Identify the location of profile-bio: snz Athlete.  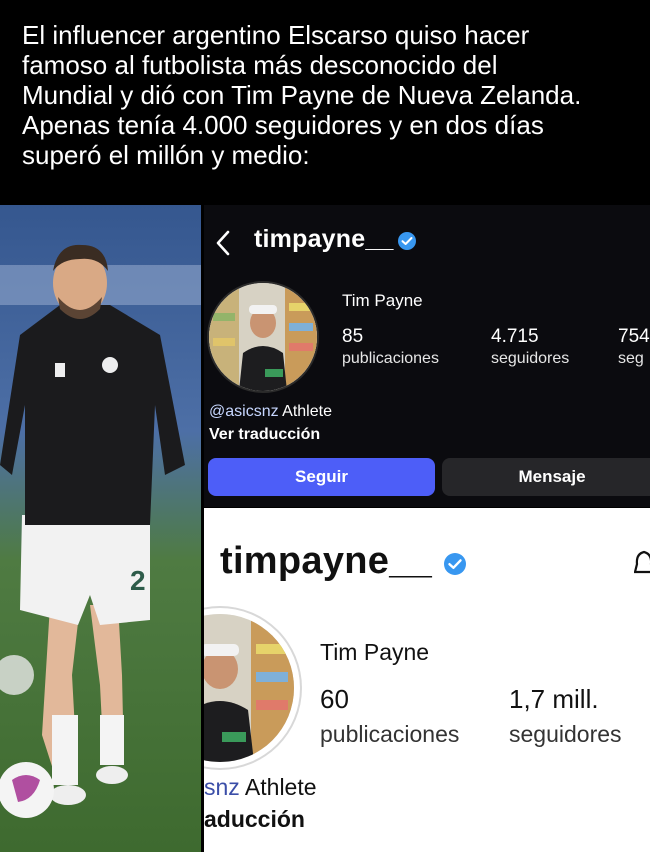
(260, 787).